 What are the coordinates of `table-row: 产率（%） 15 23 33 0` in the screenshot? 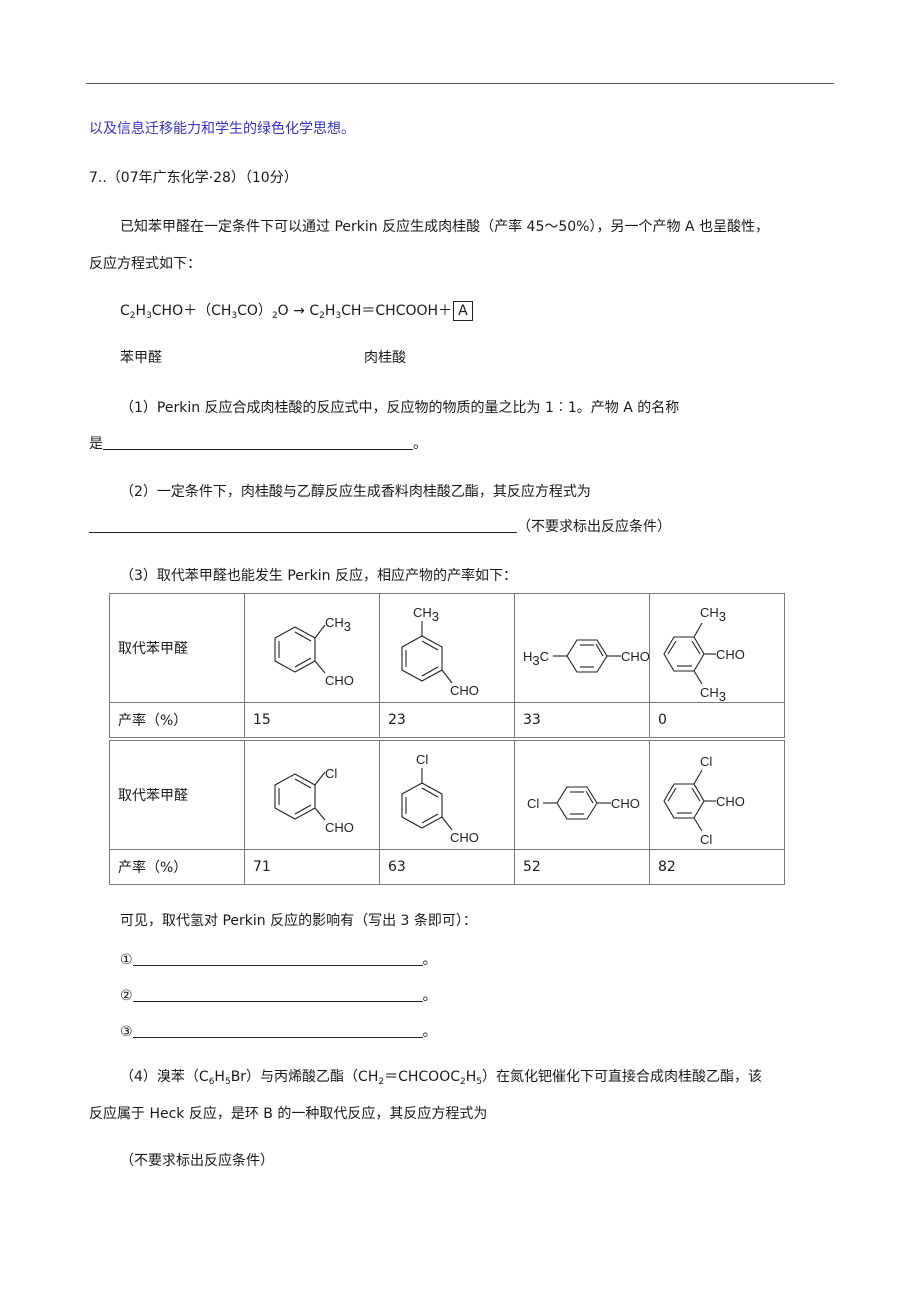 It's located at (447, 720).